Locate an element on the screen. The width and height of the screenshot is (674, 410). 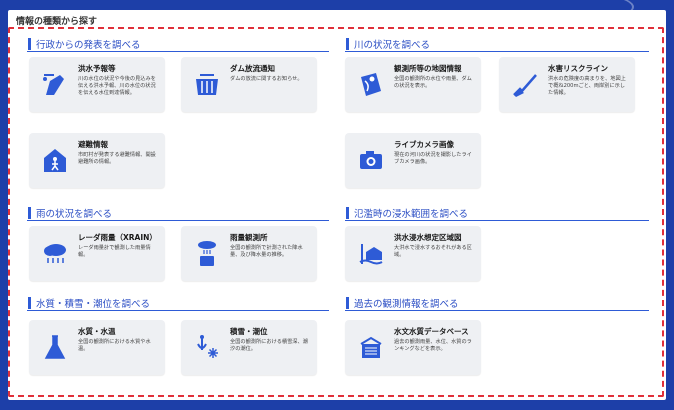
card-title: 洪水浸水想定区域図 is located at coordinates (428, 237).